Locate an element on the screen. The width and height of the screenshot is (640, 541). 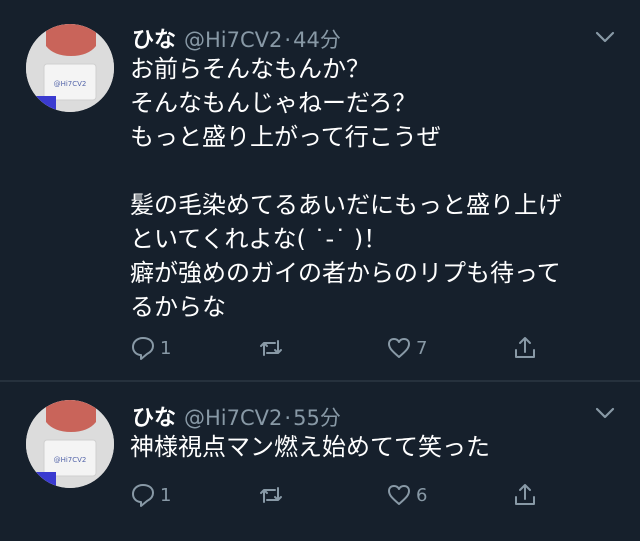
tweet-actions: 1 6 is located at coordinates (340, 497).